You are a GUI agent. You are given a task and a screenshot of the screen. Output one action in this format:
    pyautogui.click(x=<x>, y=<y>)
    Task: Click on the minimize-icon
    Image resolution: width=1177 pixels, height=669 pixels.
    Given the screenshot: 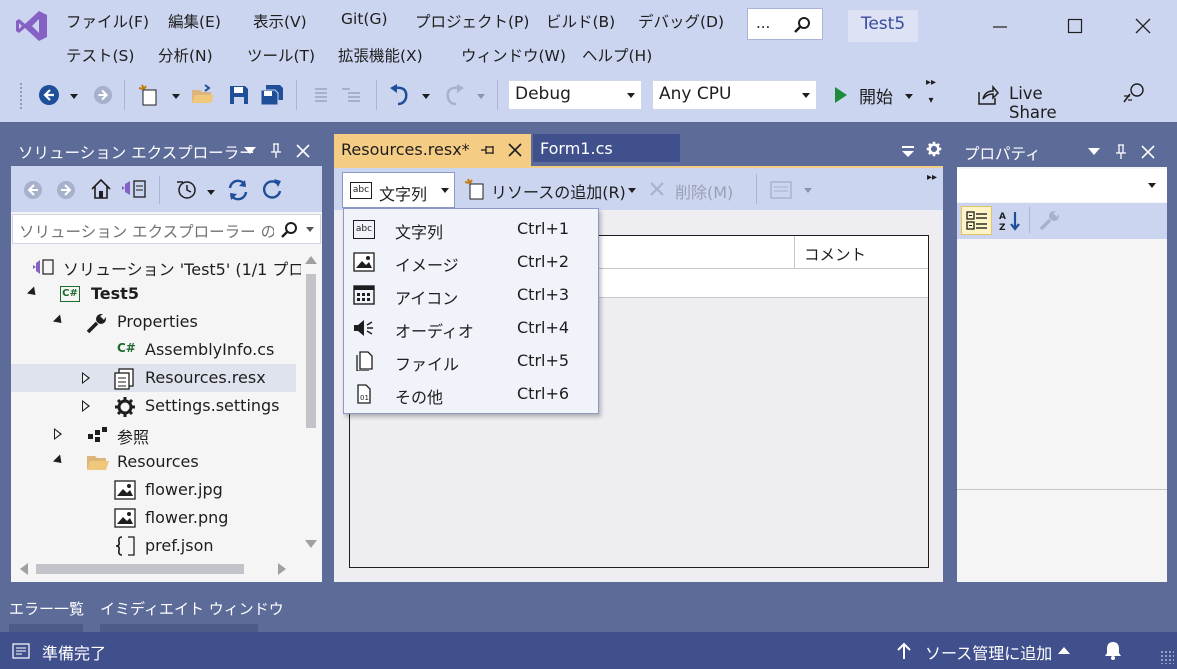 What is the action you would take?
    pyautogui.click(x=1000, y=26)
    